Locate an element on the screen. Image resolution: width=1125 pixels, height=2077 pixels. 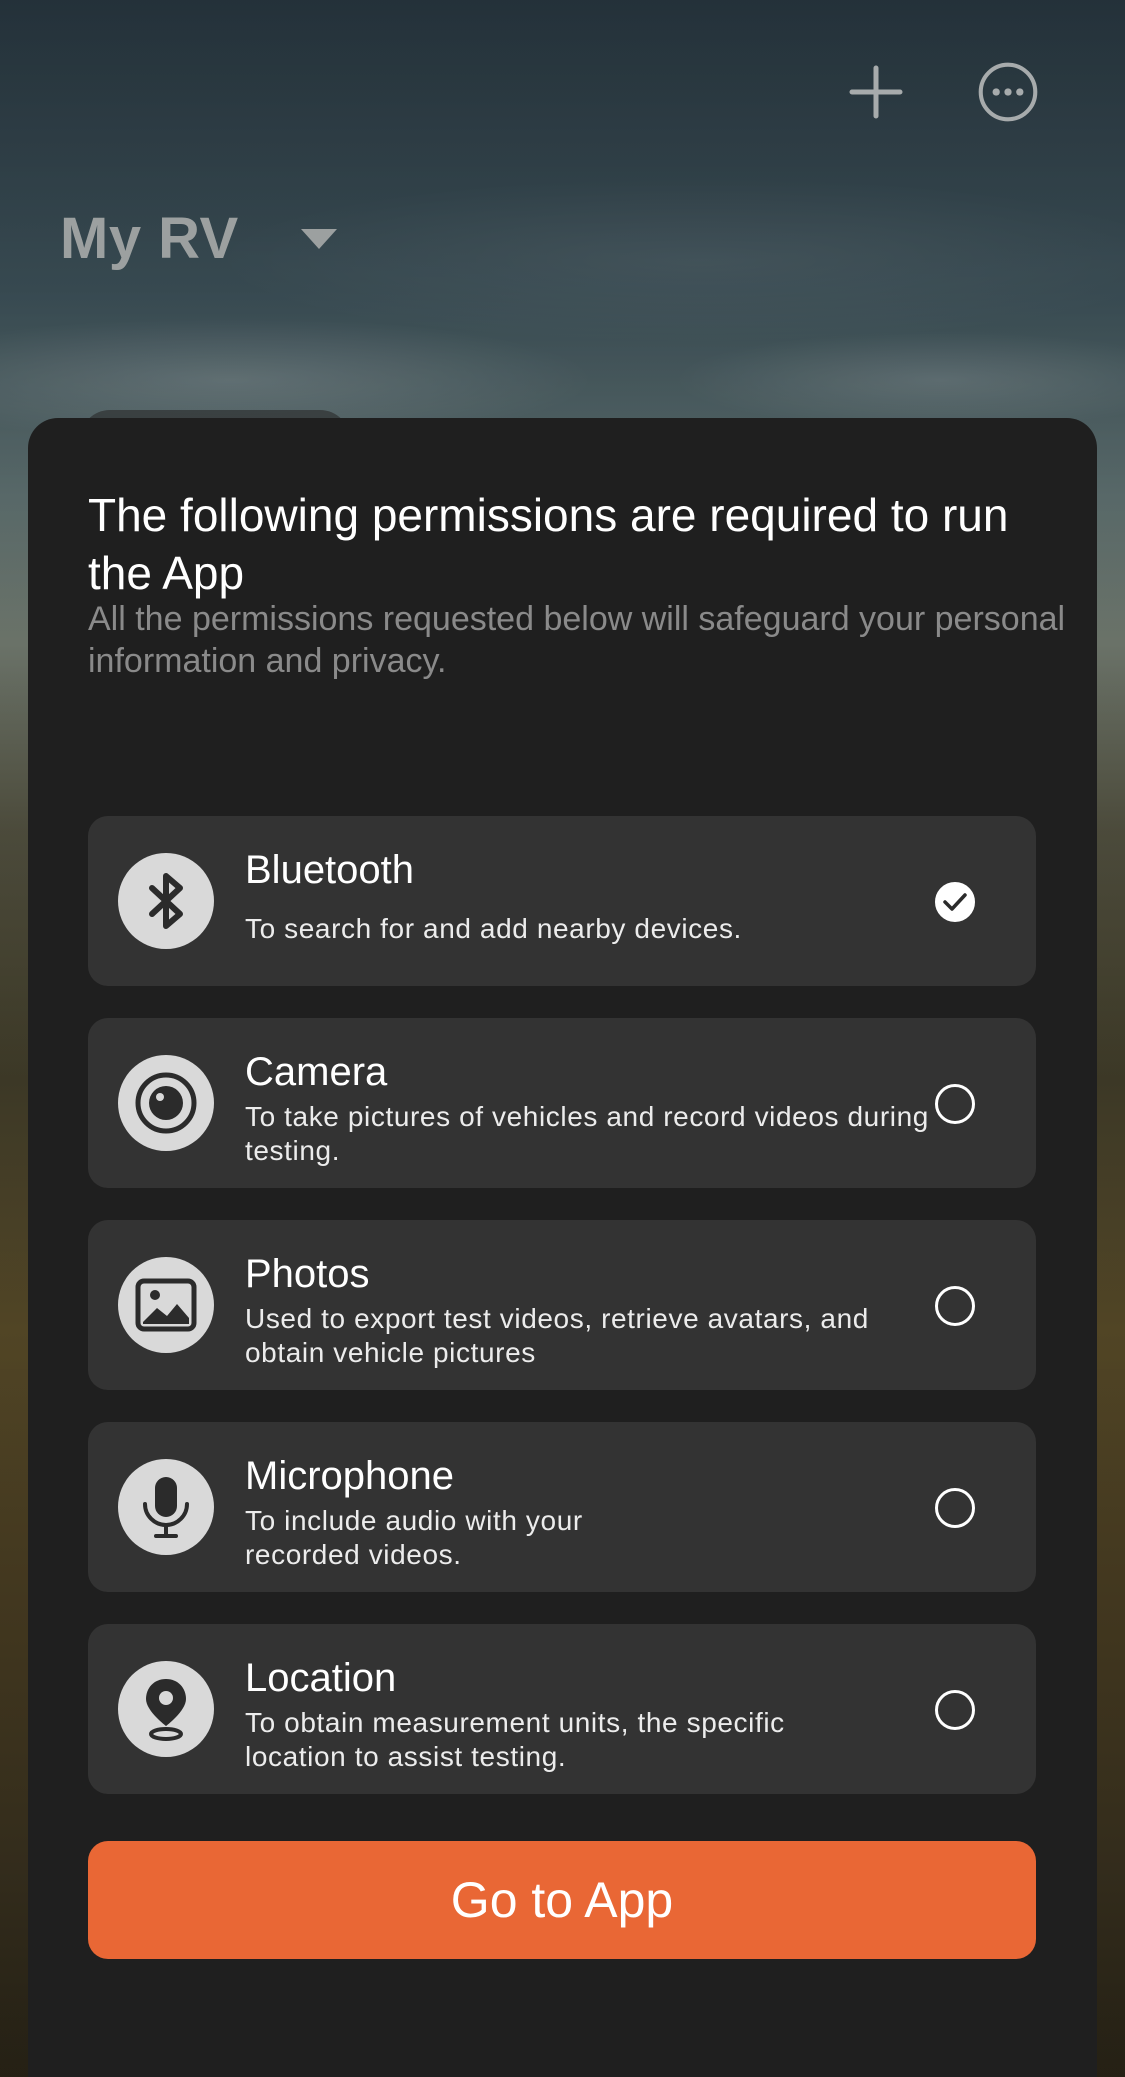
microphone-icon is located at coordinates (166, 1507).